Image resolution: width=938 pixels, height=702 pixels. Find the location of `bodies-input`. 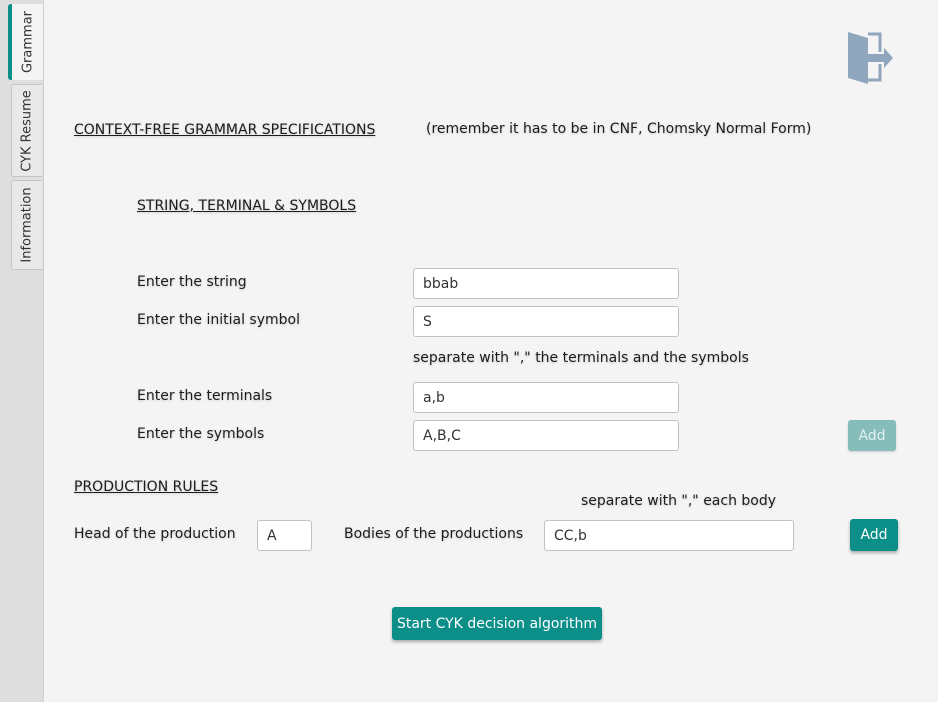

bodies-input is located at coordinates (669, 535).